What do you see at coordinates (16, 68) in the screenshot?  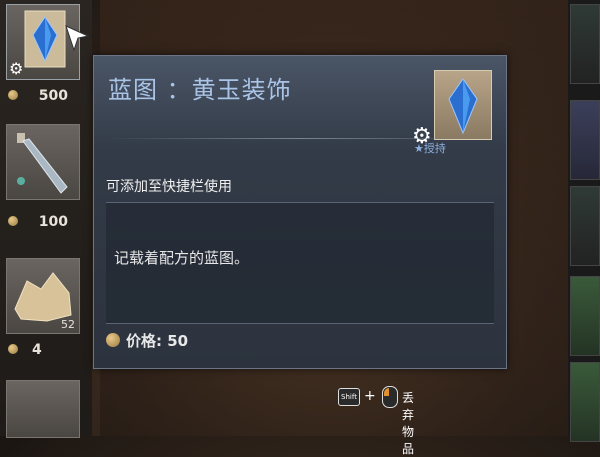 I see `gear-icon: ⚙` at bounding box center [16, 68].